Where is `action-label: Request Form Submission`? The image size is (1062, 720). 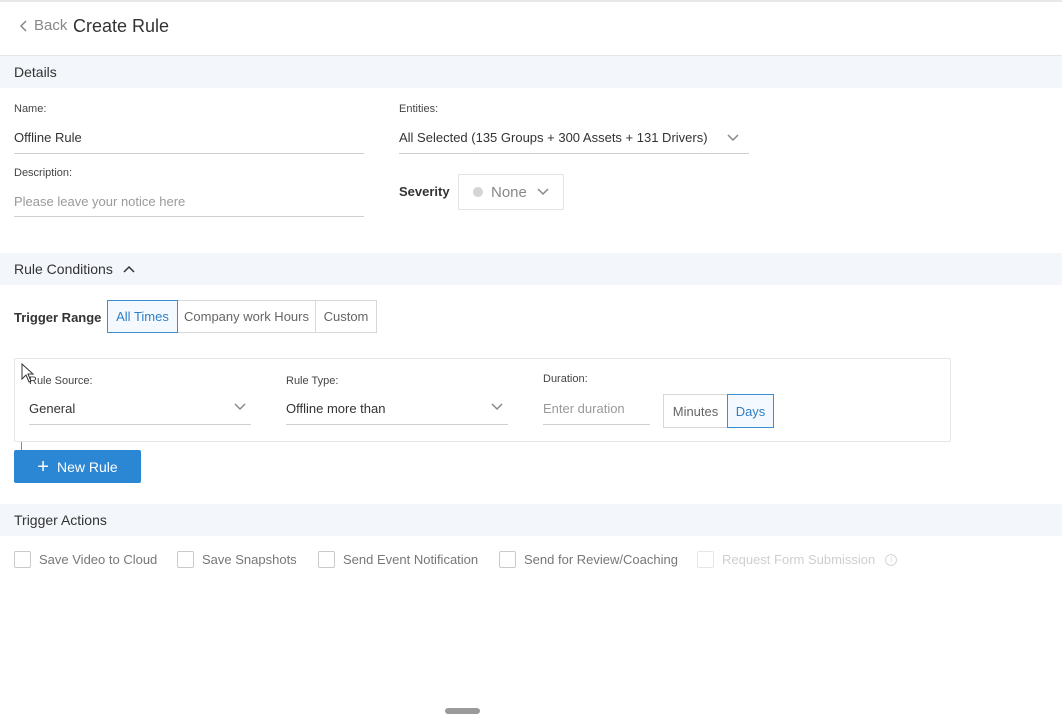
action-label: Request Form Submission is located at coordinates (799, 559).